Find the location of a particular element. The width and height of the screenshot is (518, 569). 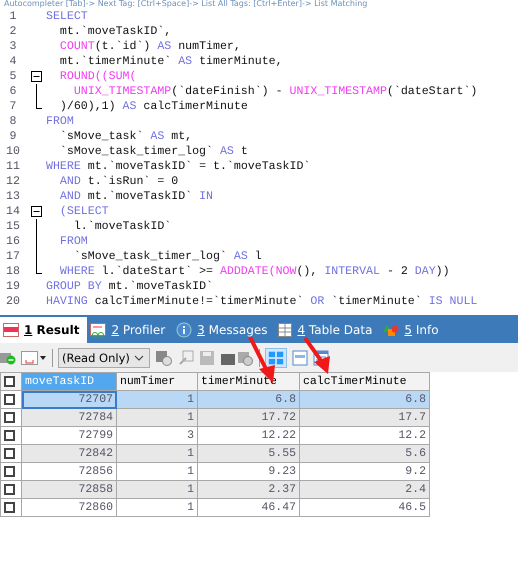

code-line: WHERE mt.`moveTaskID` = t.`moveTaskID` is located at coordinates (178, 166).